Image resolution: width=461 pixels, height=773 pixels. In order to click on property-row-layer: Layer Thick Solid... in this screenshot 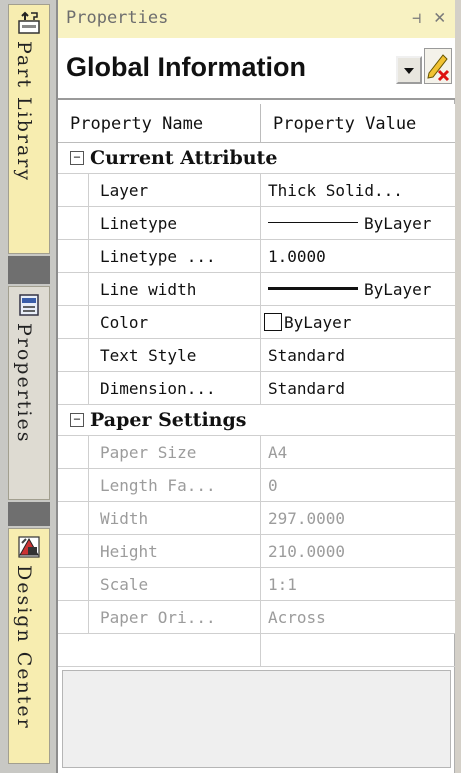, I will do `click(256, 190)`.